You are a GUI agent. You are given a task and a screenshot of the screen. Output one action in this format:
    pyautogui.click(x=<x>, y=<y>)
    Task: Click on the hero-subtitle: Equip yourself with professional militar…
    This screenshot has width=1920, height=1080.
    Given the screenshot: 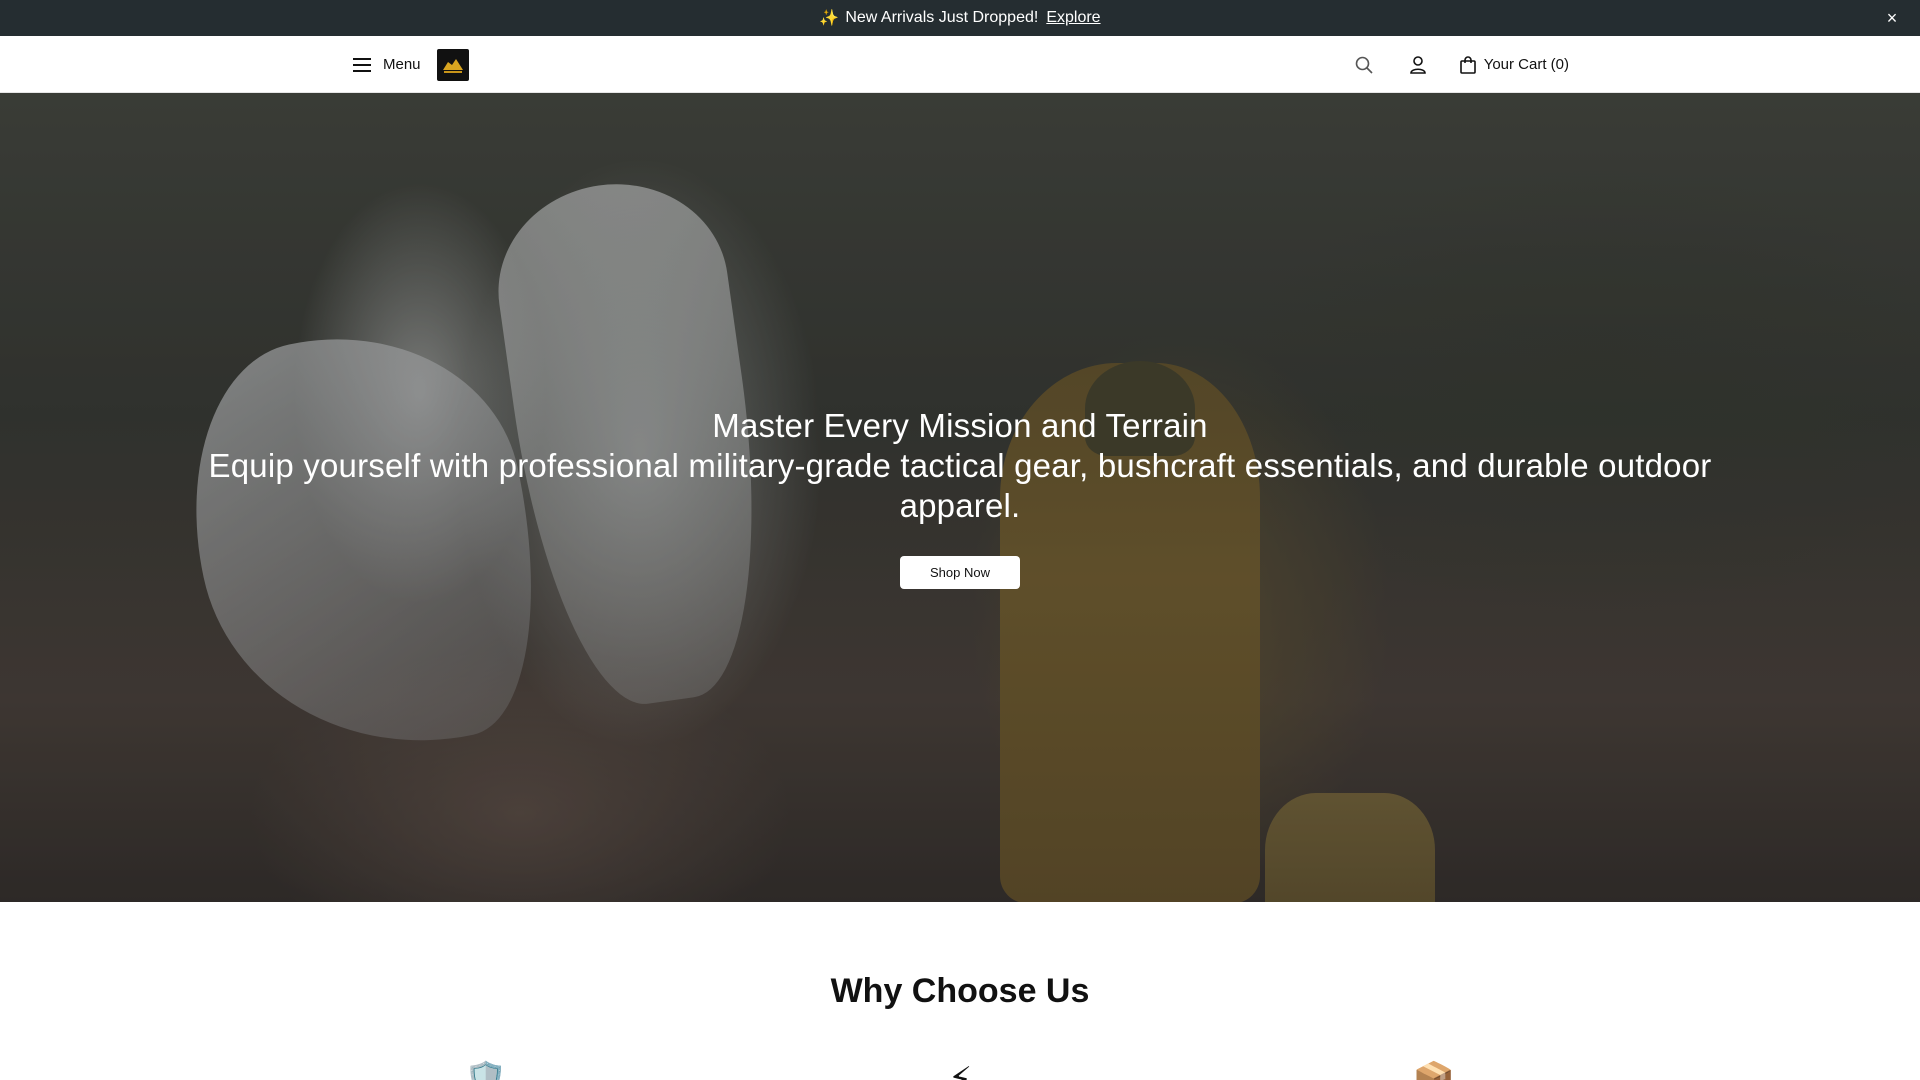 What is the action you would take?
    pyautogui.click(x=960, y=485)
    